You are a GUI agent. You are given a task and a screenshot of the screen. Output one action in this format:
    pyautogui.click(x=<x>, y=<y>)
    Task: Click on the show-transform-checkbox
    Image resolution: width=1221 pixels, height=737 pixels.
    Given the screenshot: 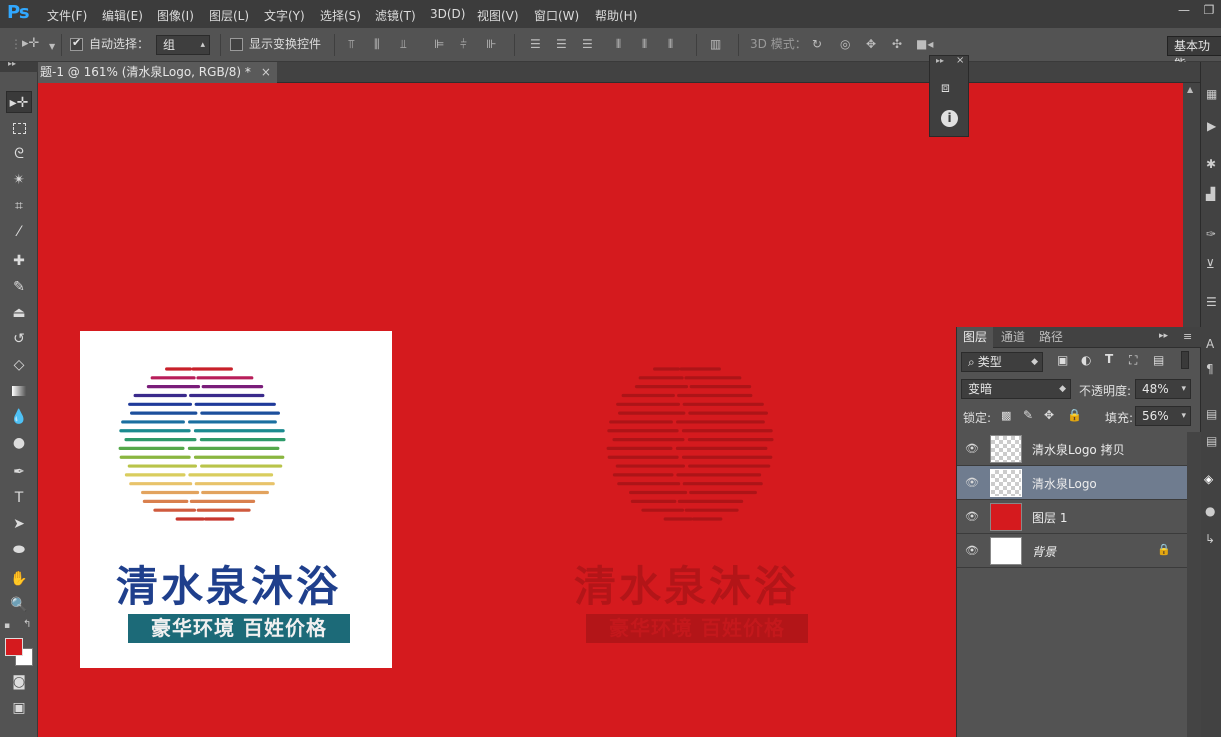 What is the action you would take?
    pyautogui.click(x=236, y=44)
    